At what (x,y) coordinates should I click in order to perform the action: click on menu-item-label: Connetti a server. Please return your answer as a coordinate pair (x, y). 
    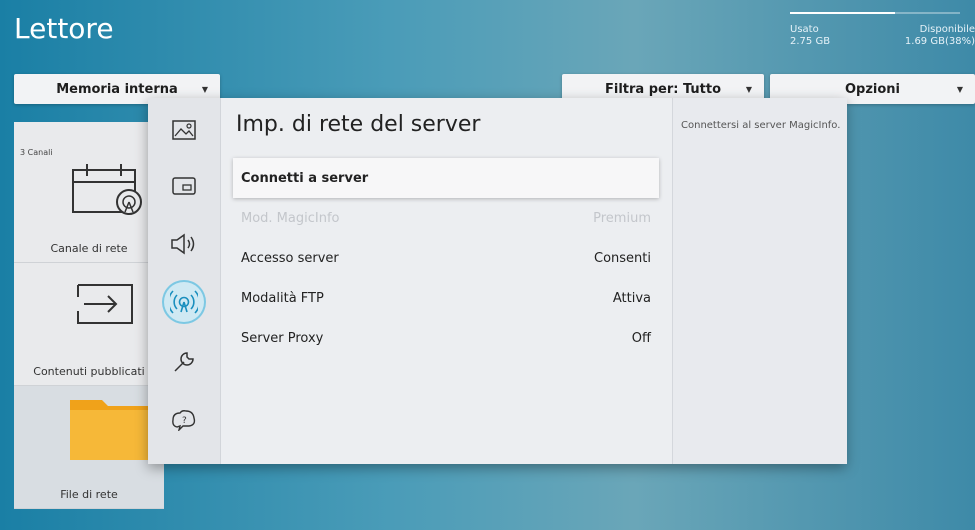
    Looking at the image, I should click on (305, 178).